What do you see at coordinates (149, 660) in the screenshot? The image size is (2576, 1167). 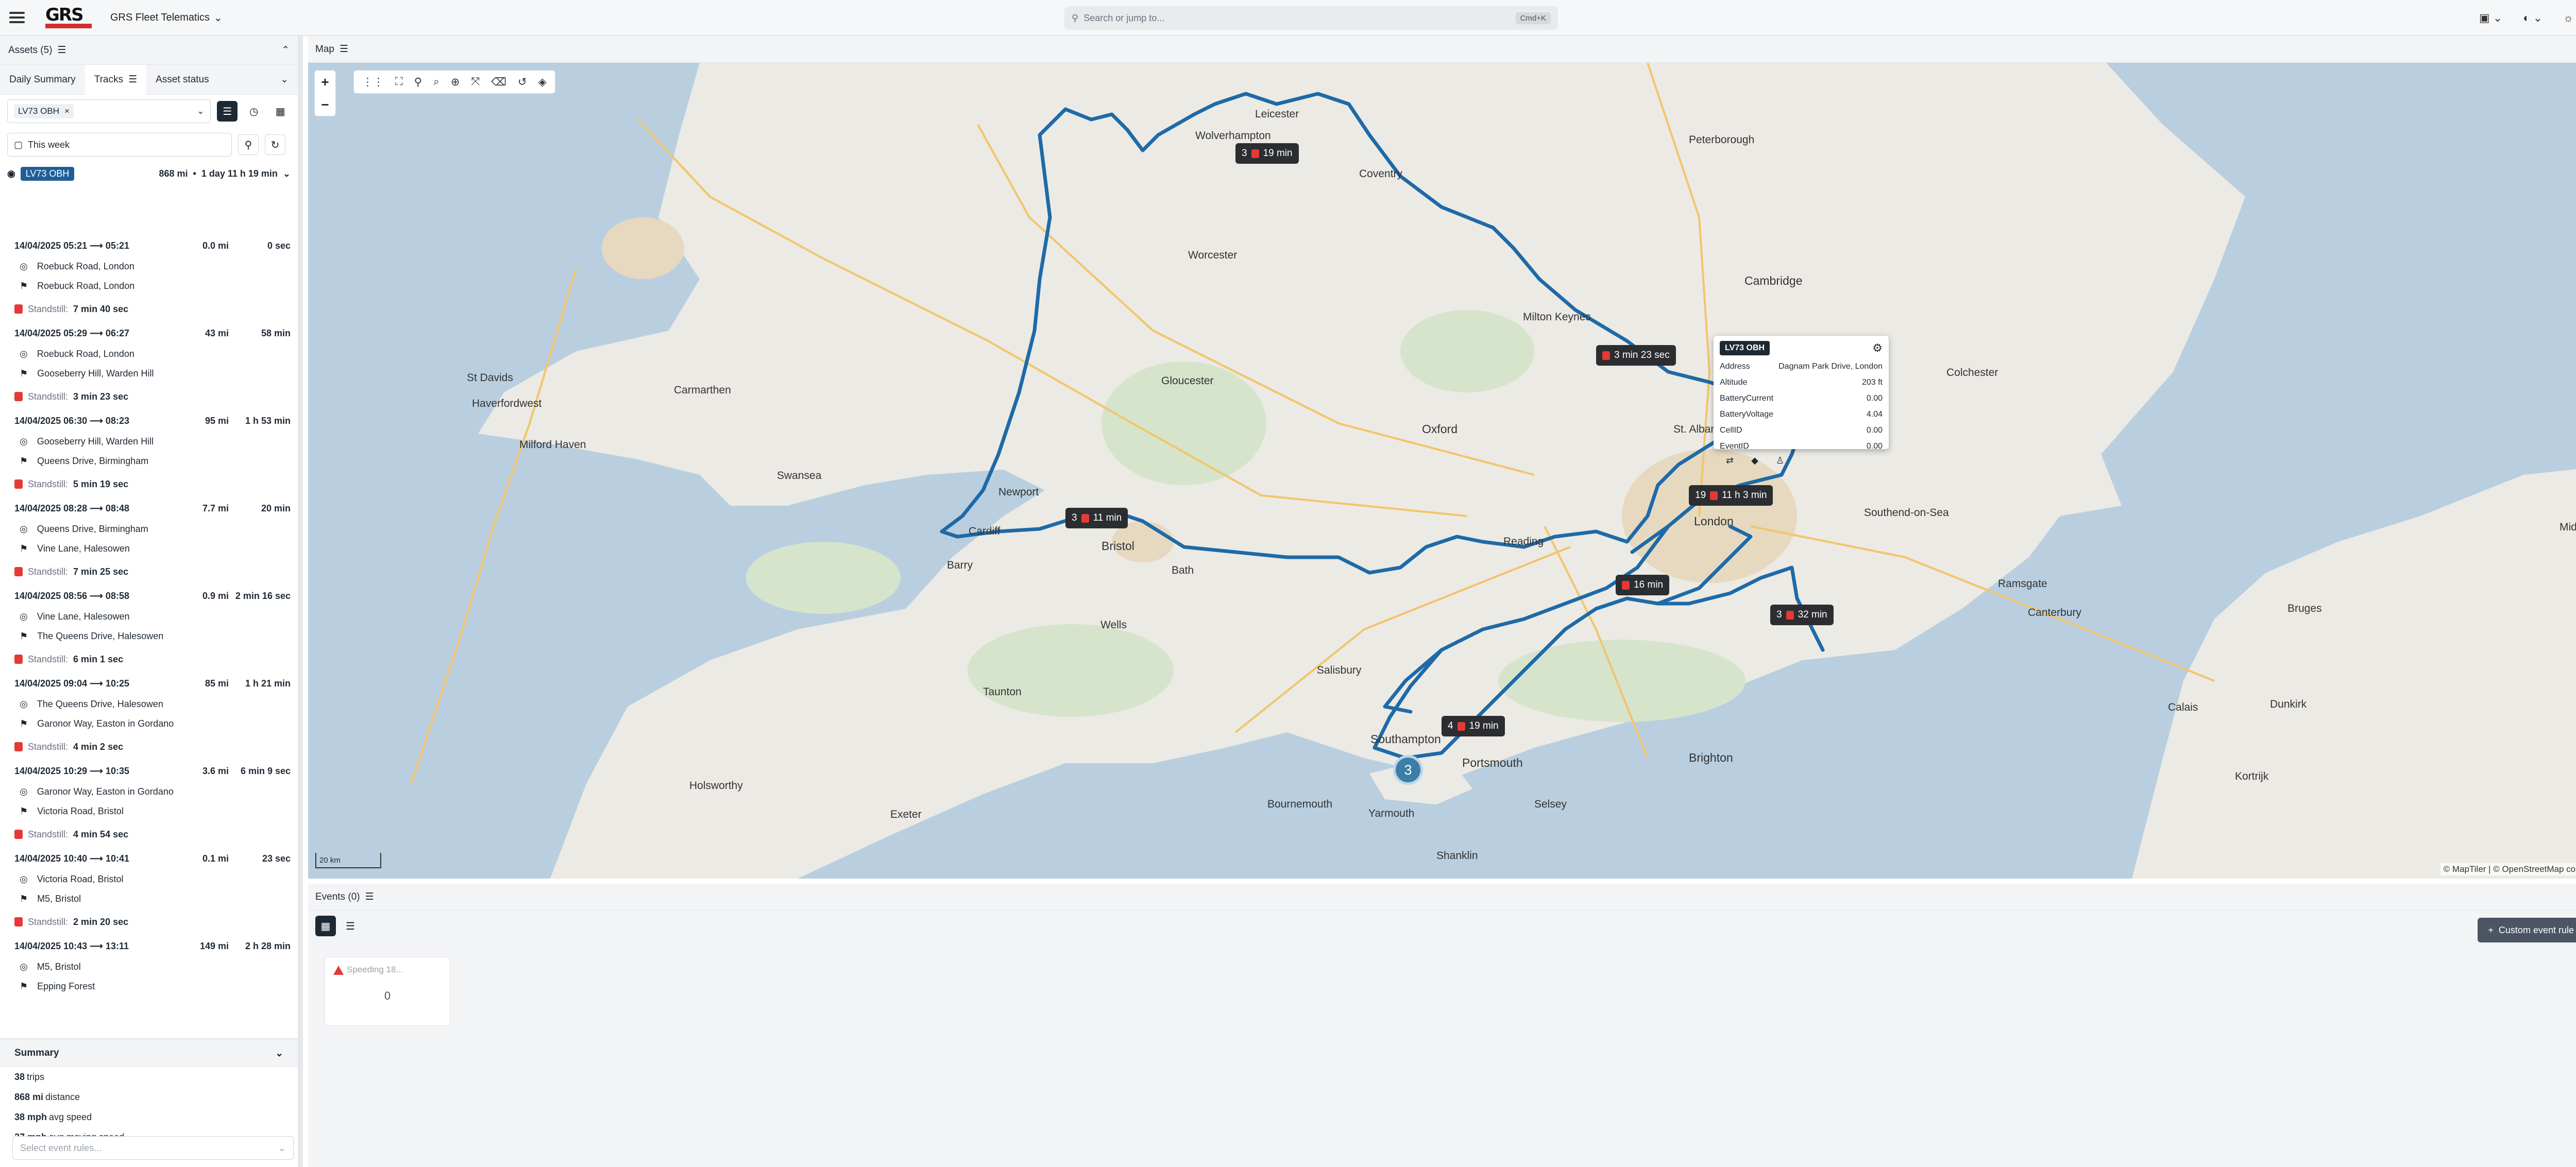 I see `standstill-item: Standstill: 6 min 1 sec` at bounding box center [149, 660].